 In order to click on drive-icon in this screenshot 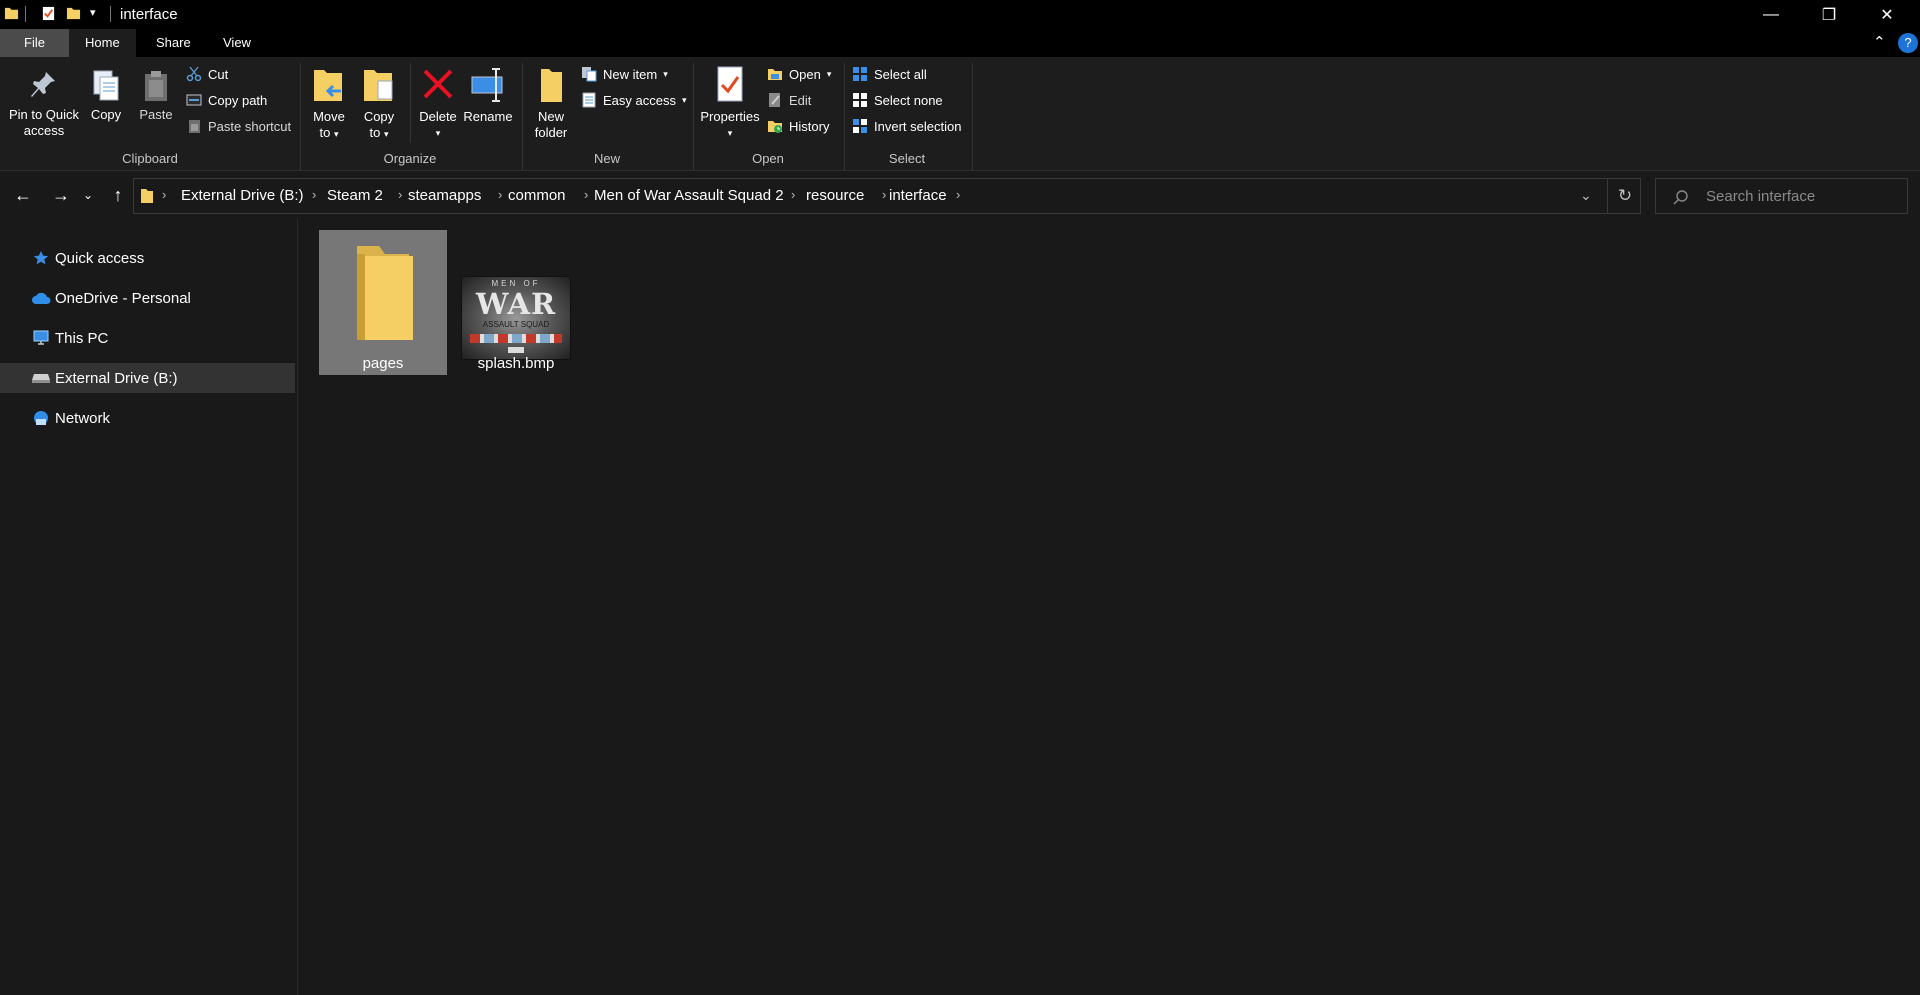, I will do `click(41, 378)`.